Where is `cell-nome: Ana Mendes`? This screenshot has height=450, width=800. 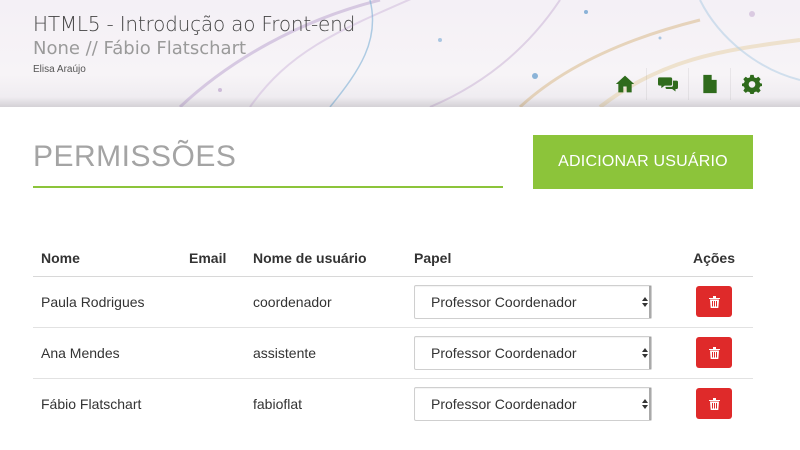
cell-nome: Ana Mendes is located at coordinates (107, 353).